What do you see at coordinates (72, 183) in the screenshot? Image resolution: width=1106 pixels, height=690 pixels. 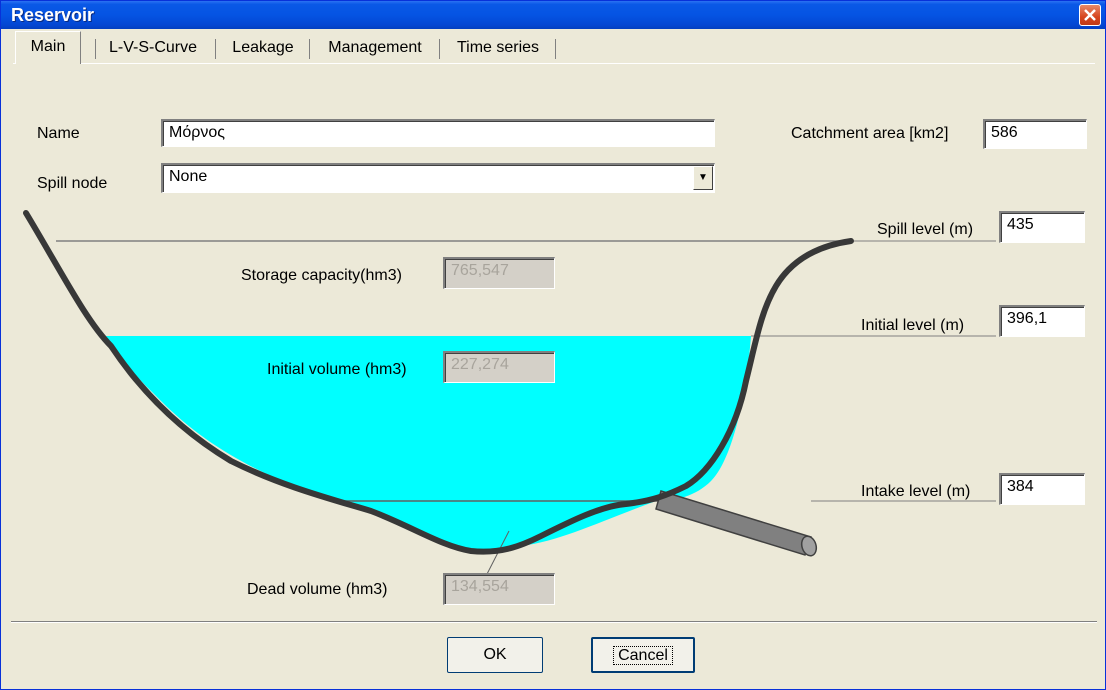 I see `spill-node-label: Spill node` at bounding box center [72, 183].